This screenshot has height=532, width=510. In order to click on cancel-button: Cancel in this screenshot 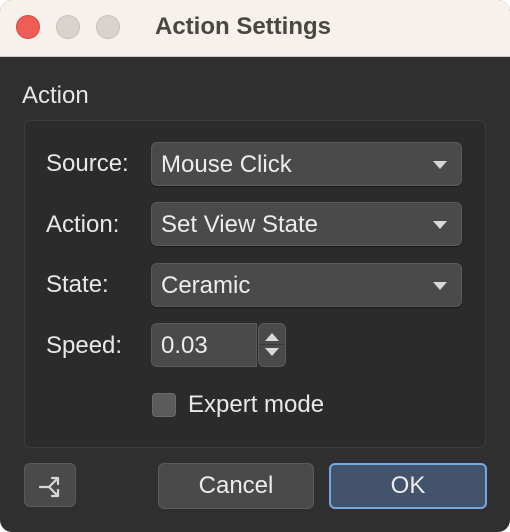, I will do `click(236, 486)`.